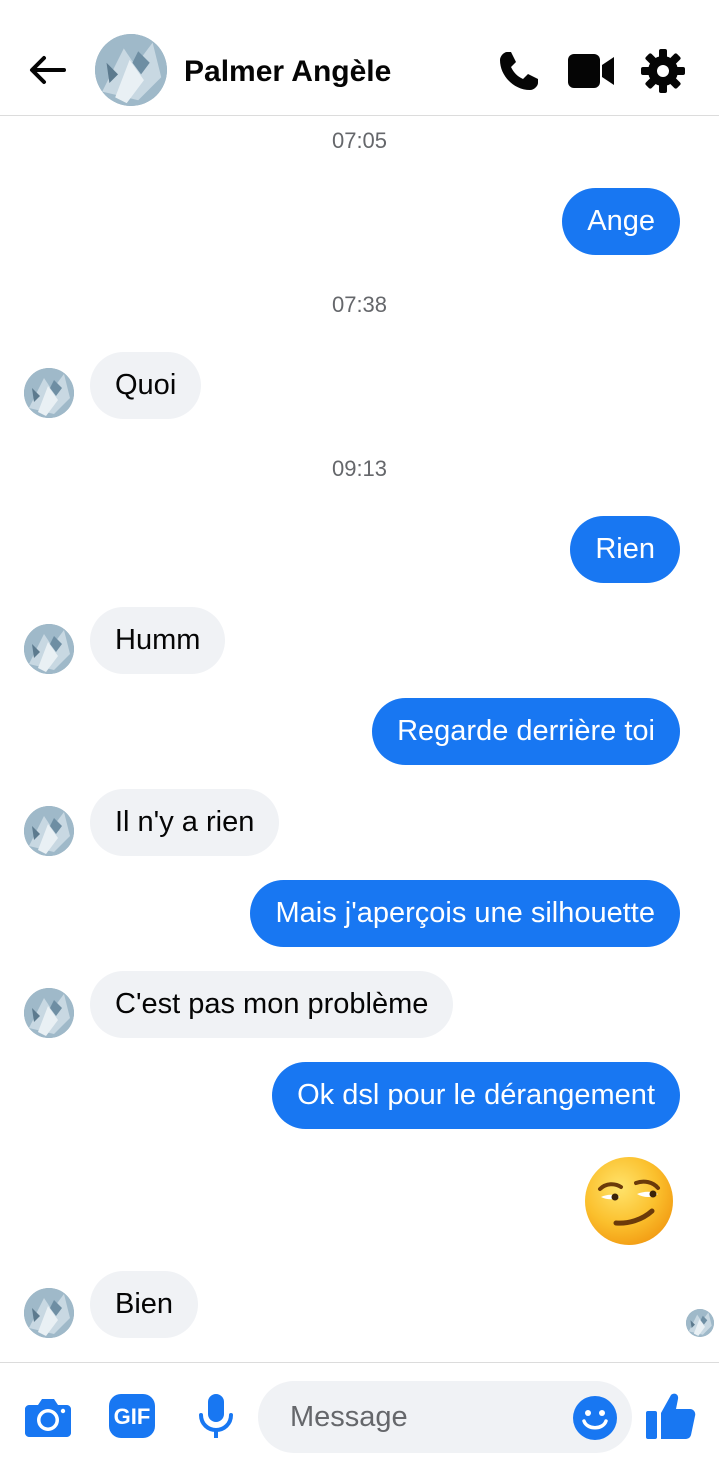 The height and width of the screenshot is (1461, 719). Describe the element at coordinates (146, 385) in the screenshot. I see `incoming-message: Quoi` at that location.